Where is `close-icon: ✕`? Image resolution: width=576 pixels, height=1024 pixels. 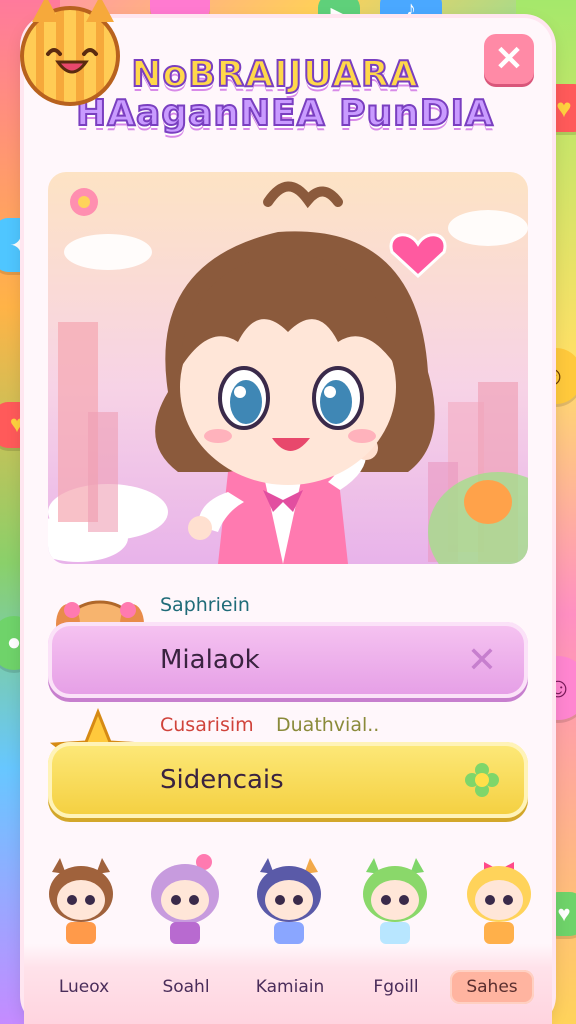 close-icon: ✕ is located at coordinates (509, 59).